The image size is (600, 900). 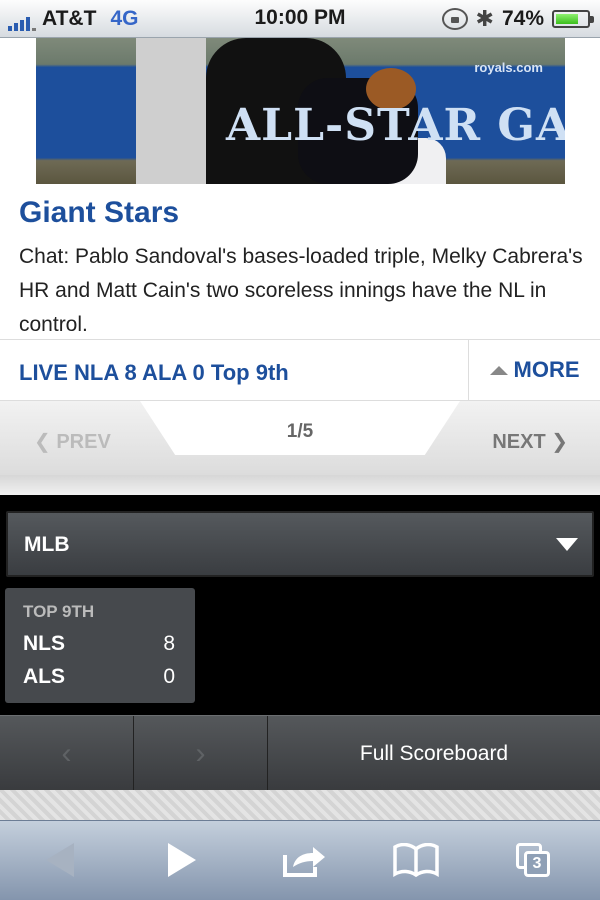 What do you see at coordinates (434, 754) in the screenshot?
I see `full-scoreboard-button: Full Scoreboard` at bounding box center [434, 754].